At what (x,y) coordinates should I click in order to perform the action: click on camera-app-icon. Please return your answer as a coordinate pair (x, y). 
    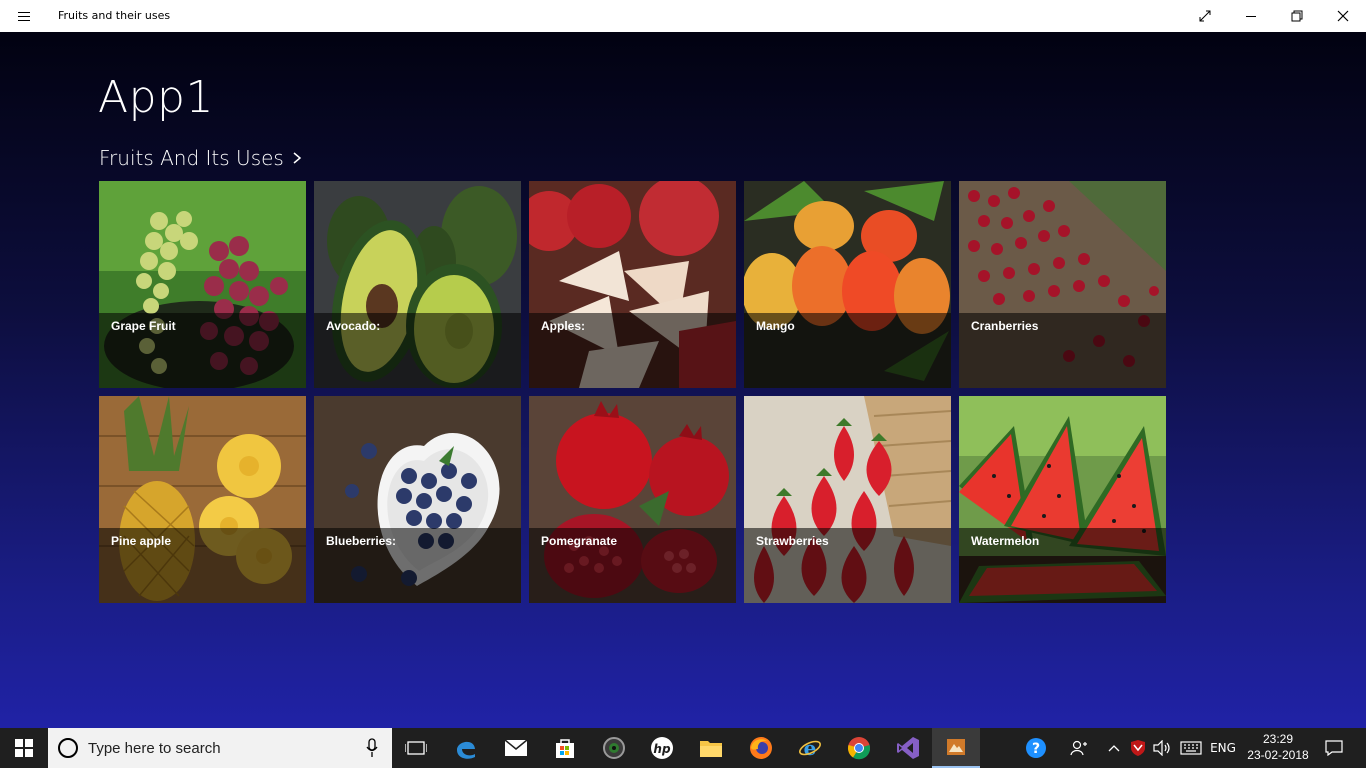
    Looking at the image, I should click on (614, 748).